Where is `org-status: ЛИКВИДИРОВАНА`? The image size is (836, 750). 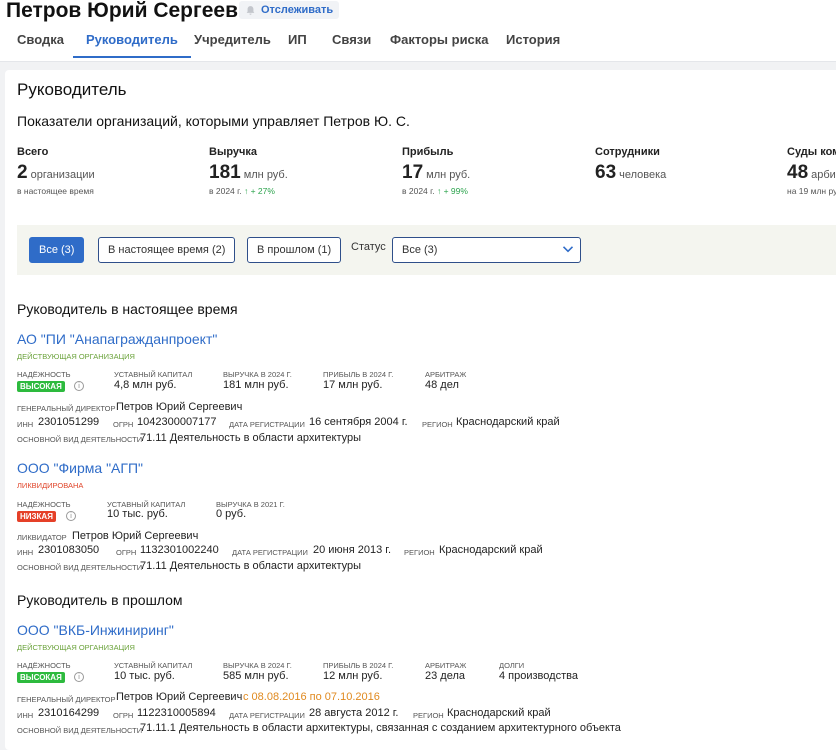 org-status: ЛИКВИДИРОВАНА is located at coordinates (50, 485).